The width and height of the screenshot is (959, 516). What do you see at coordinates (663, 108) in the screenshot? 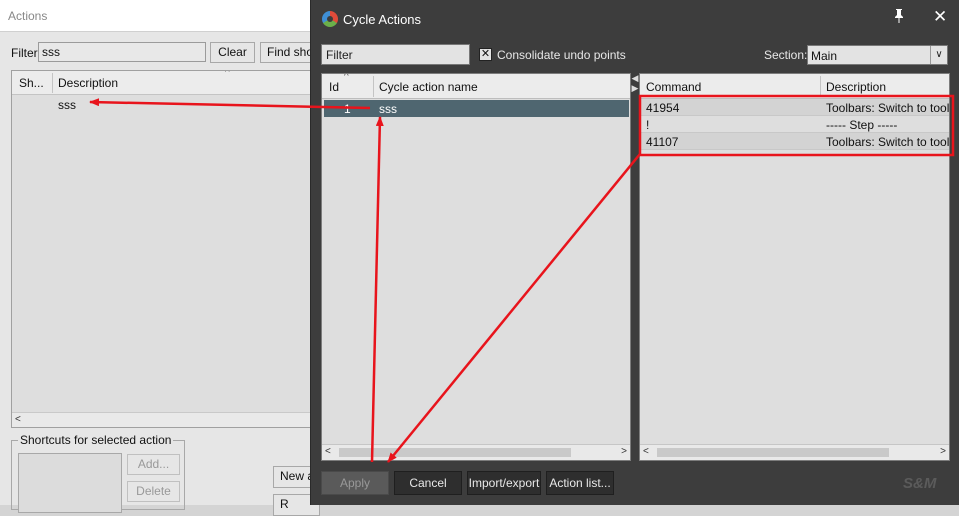
I see `command-id: 41954` at bounding box center [663, 108].